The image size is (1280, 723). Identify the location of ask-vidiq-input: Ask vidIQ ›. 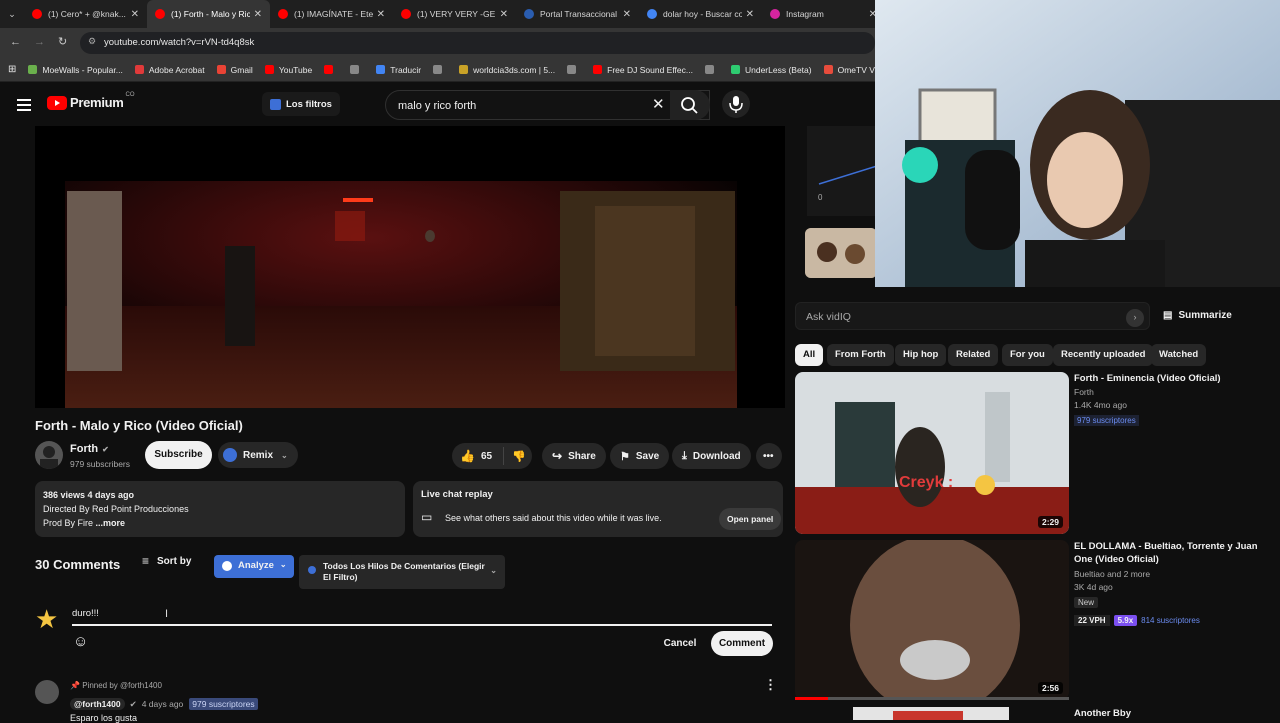
(972, 316).